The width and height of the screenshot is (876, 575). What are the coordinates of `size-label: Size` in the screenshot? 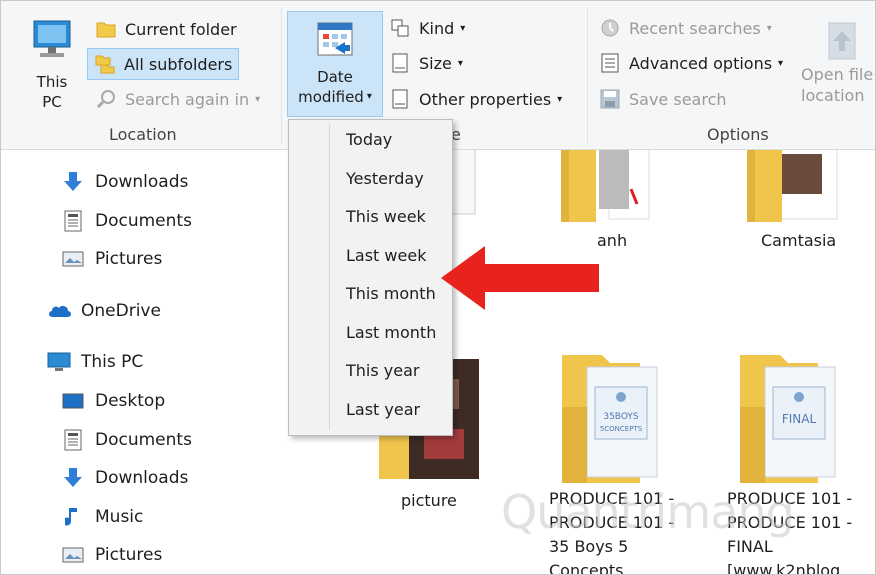 It's located at (435, 63).